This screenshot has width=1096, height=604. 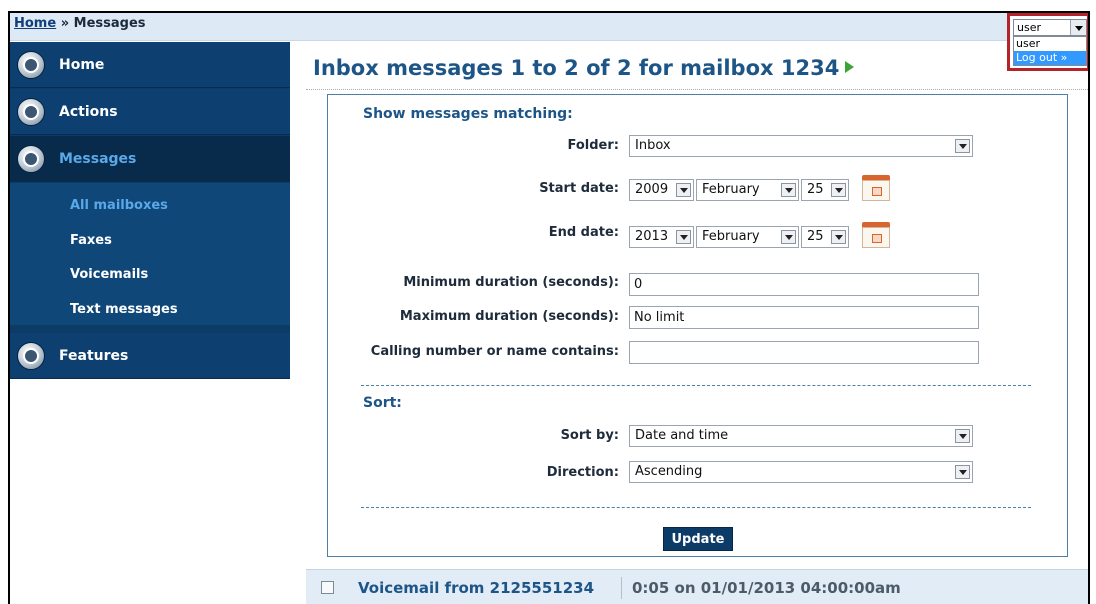 I want to click on start-month-select: February, so click(x=747, y=190).